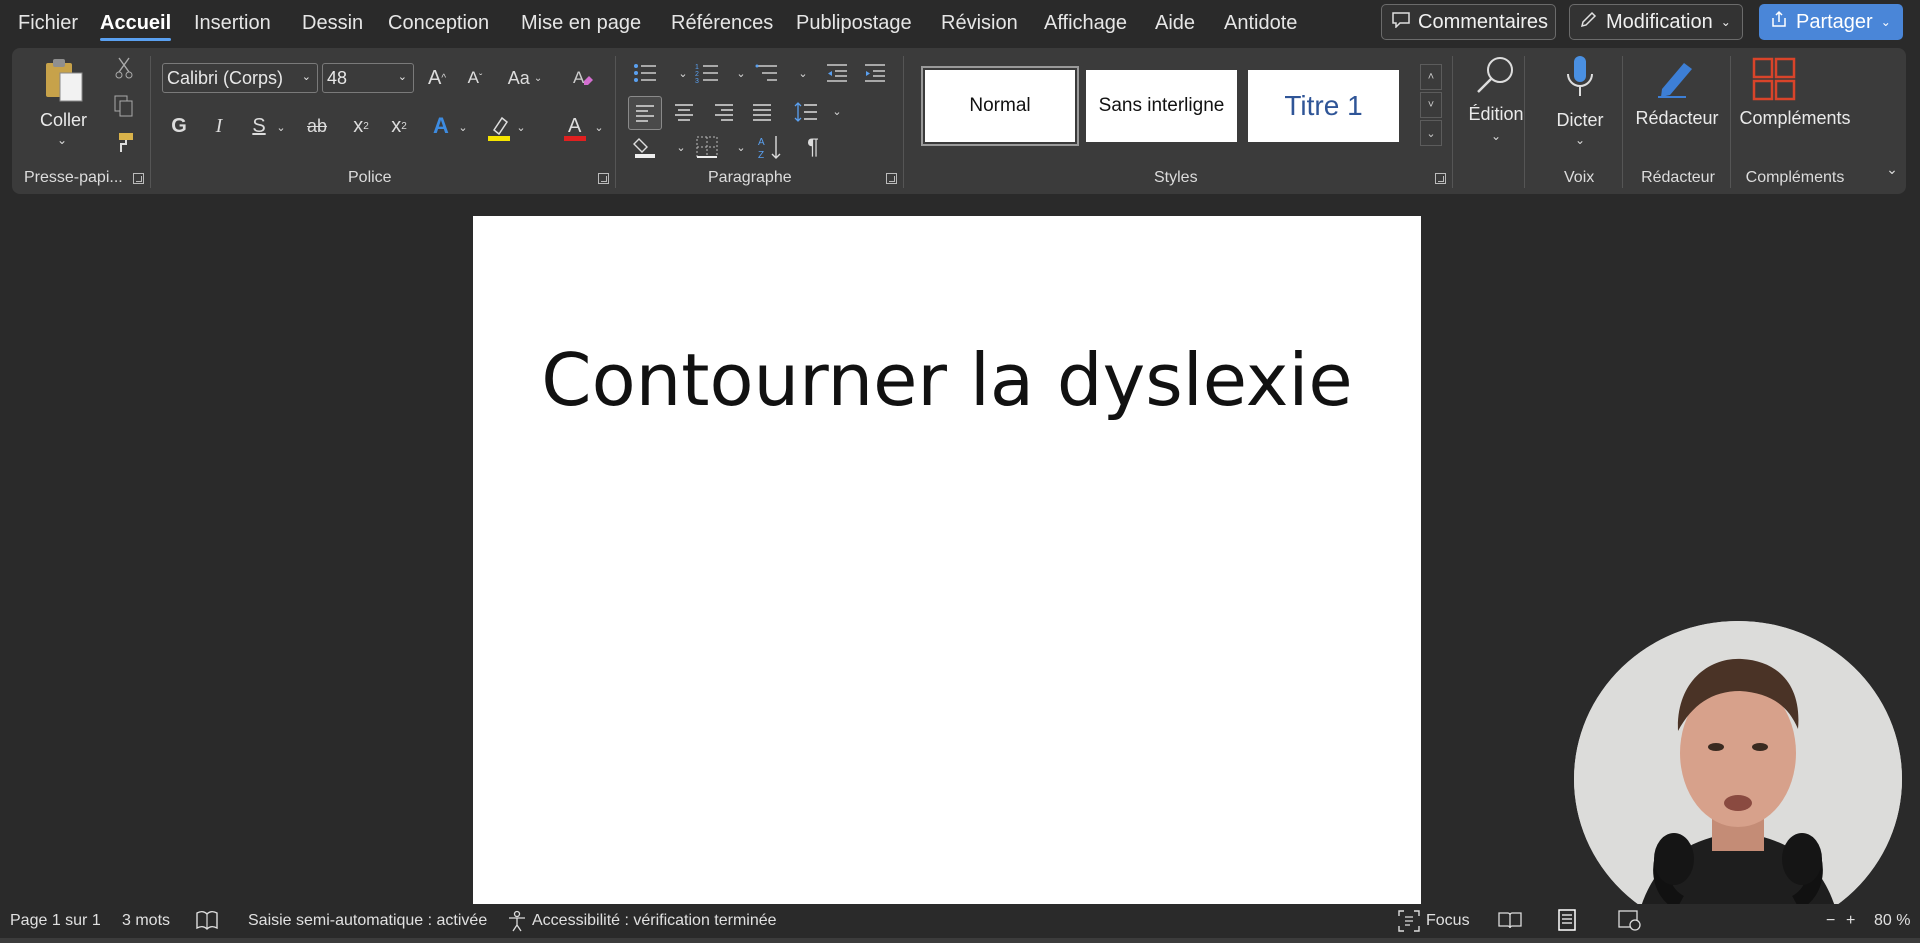  I want to click on comments-button: Commentaires, so click(1468, 22).